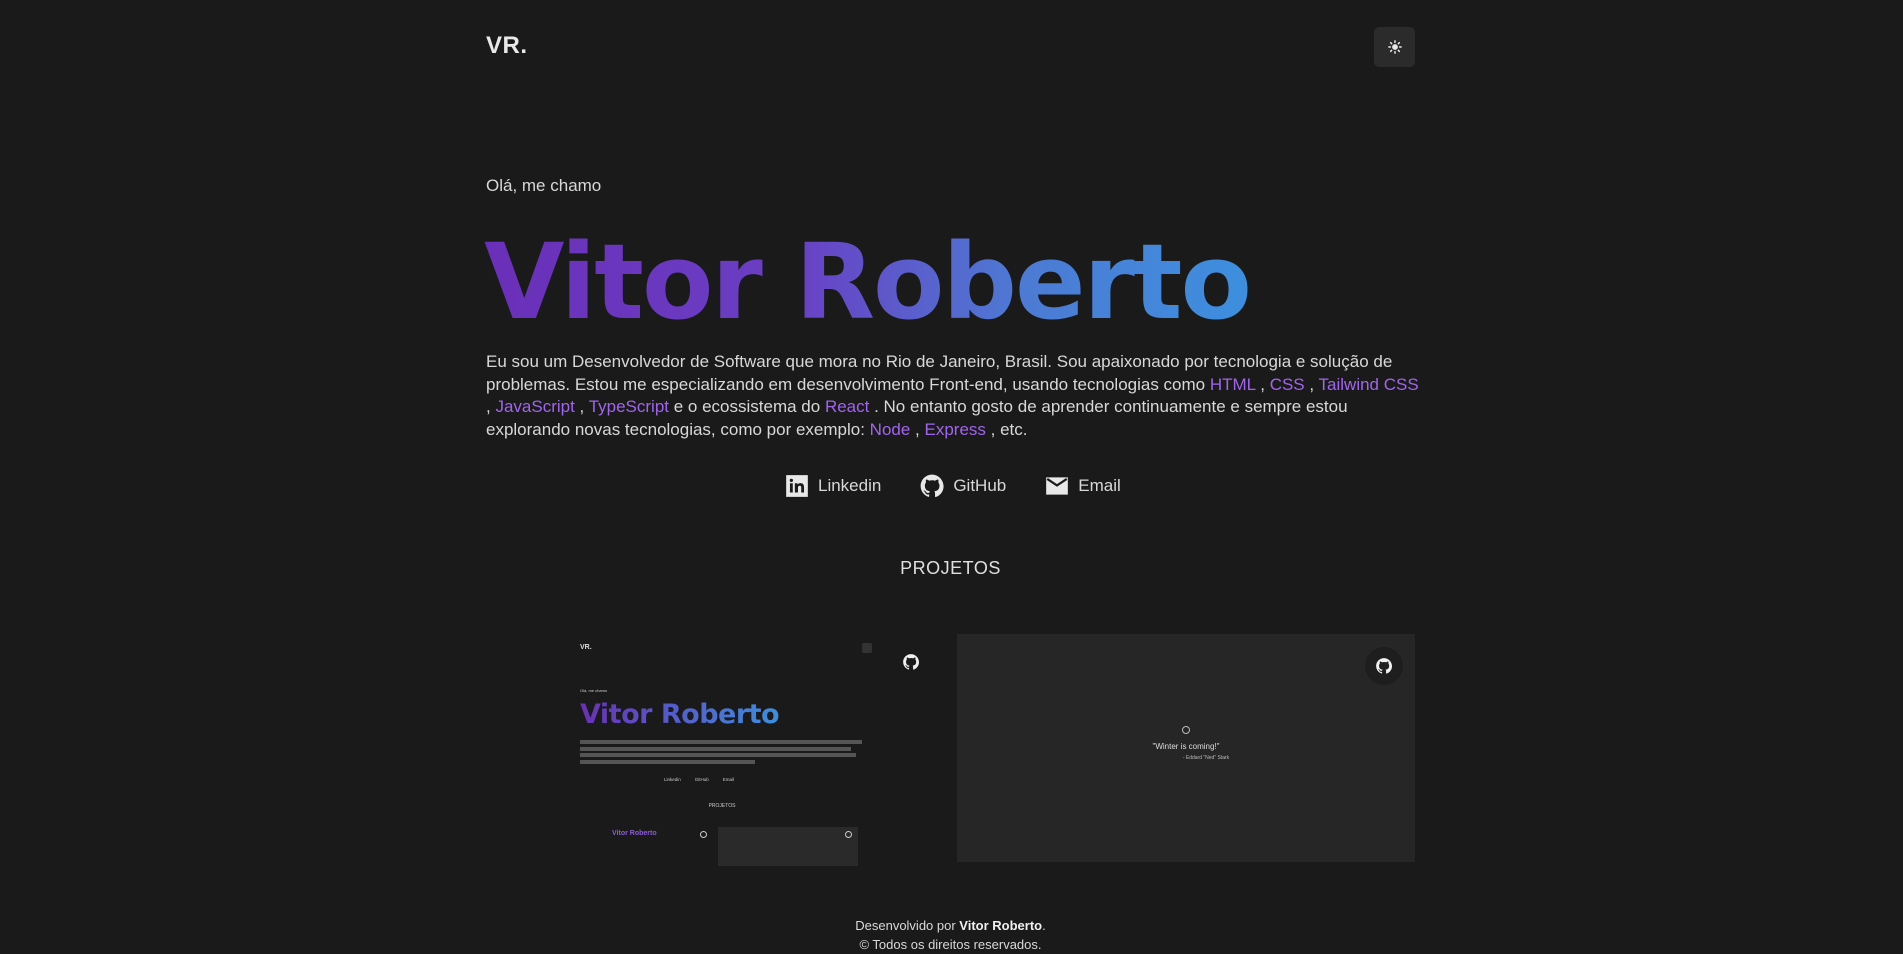 The height and width of the screenshot is (954, 1903). I want to click on projects-heading: PROJETOS, so click(950, 568).